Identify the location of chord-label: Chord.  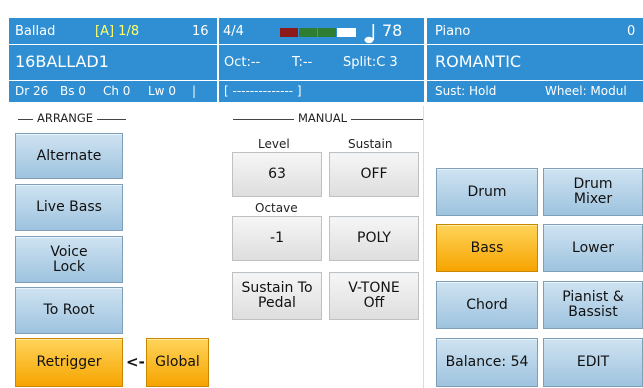
(487, 304).